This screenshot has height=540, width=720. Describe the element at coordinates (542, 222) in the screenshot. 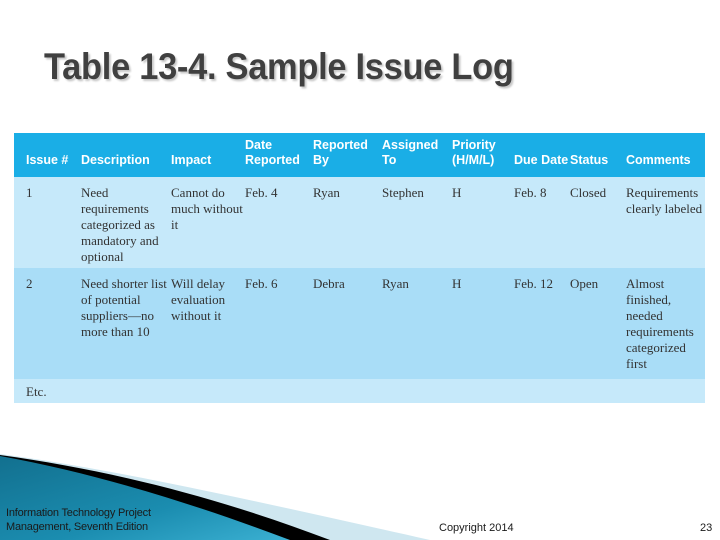

I see `cell-due-date: Feb. 8` at that location.